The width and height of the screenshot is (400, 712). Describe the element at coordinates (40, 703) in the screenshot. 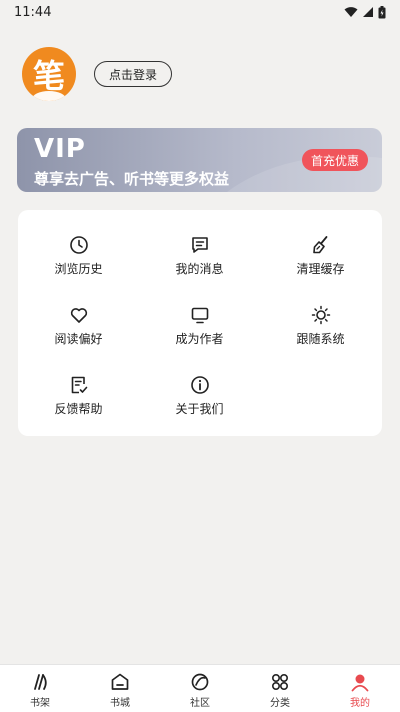

I see `nav-label: 书架` at that location.